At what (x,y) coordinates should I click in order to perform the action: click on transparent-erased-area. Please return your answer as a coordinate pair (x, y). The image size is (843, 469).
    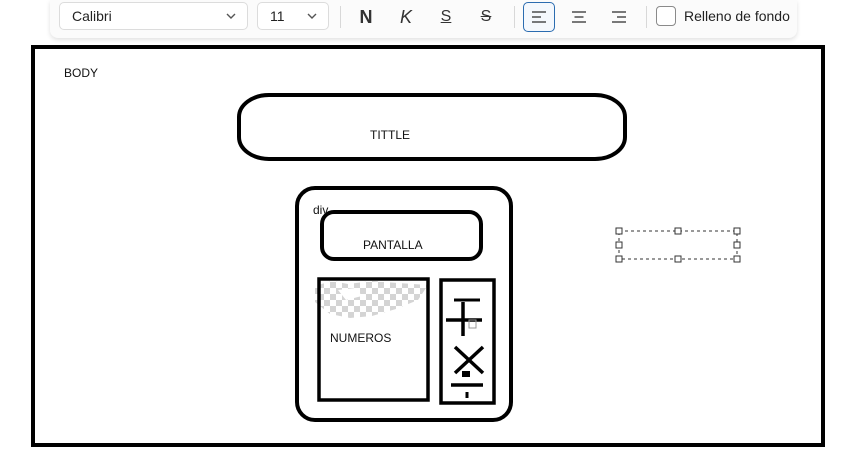
    Looking at the image, I should click on (371, 299).